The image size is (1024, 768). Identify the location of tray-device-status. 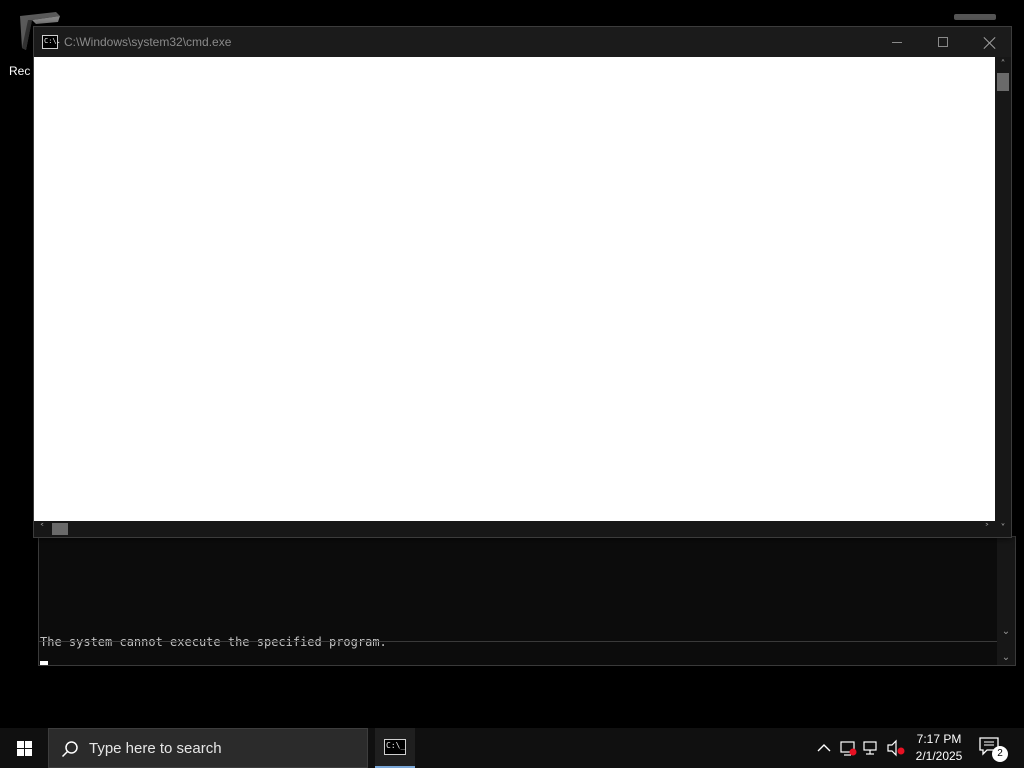
(848, 748).